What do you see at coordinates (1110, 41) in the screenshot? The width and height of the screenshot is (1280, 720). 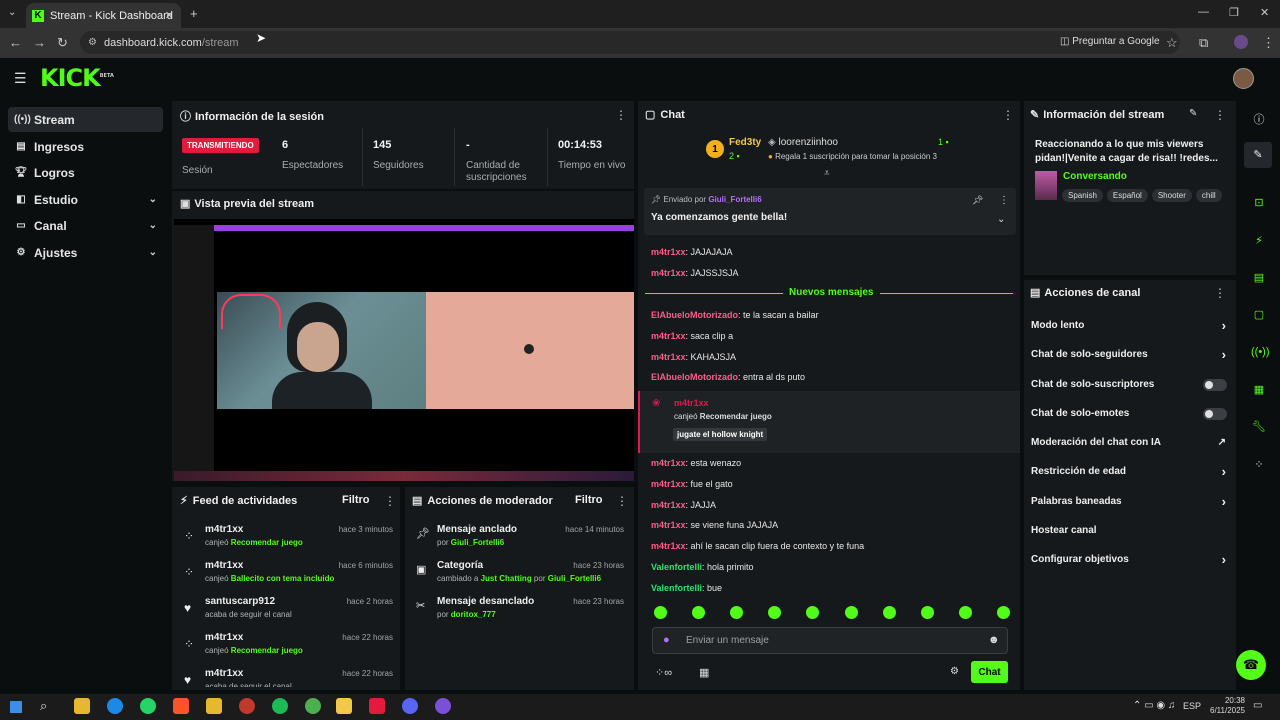 I see `ask-google-button: ◫ Preguntar a Google` at bounding box center [1110, 41].